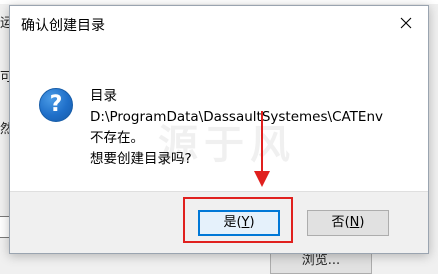 The height and width of the screenshot is (274, 438). Describe the element at coordinates (219, 23) in the screenshot. I see `dialog-title-bar: 确认创建目录` at that location.